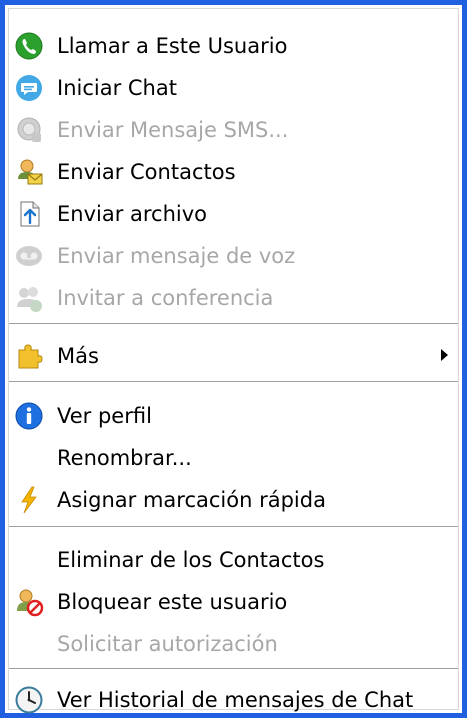  What do you see at coordinates (104, 416) in the screenshot?
I see `menu-item-label: Ver perfil` at bounding box center [104, 416].